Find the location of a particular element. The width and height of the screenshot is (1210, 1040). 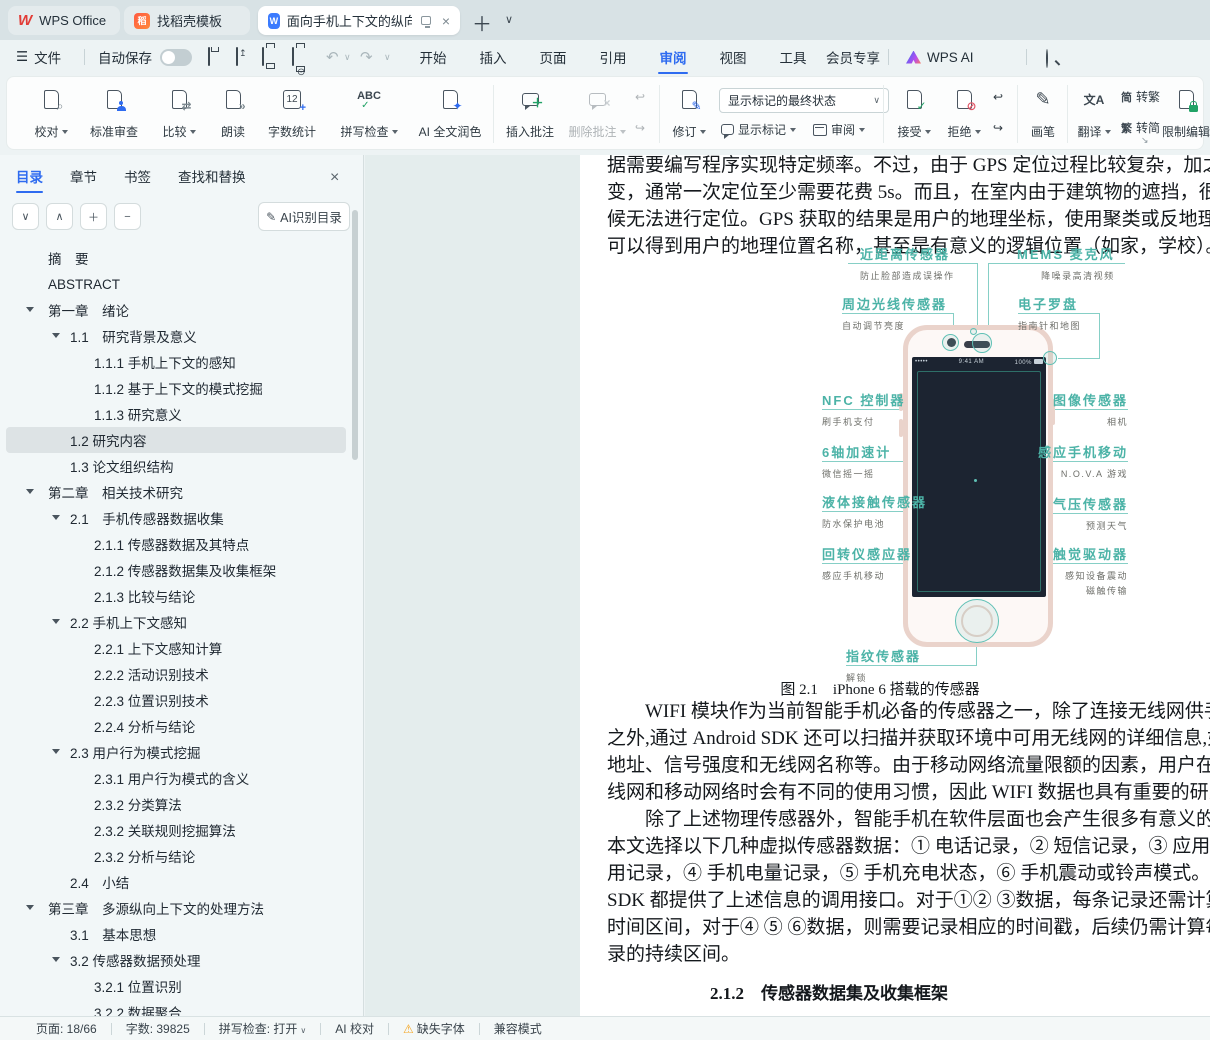

new-tab-button: ＋ is located at coordinates (482, 22).